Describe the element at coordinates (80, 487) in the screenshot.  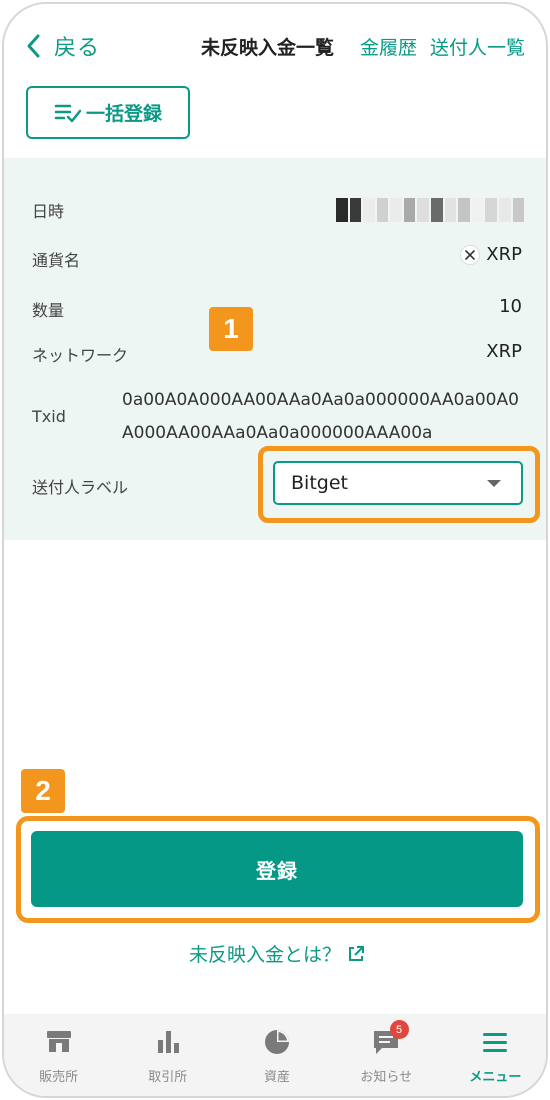
I see `sender-label-label: 送付人ラベル` at that location.